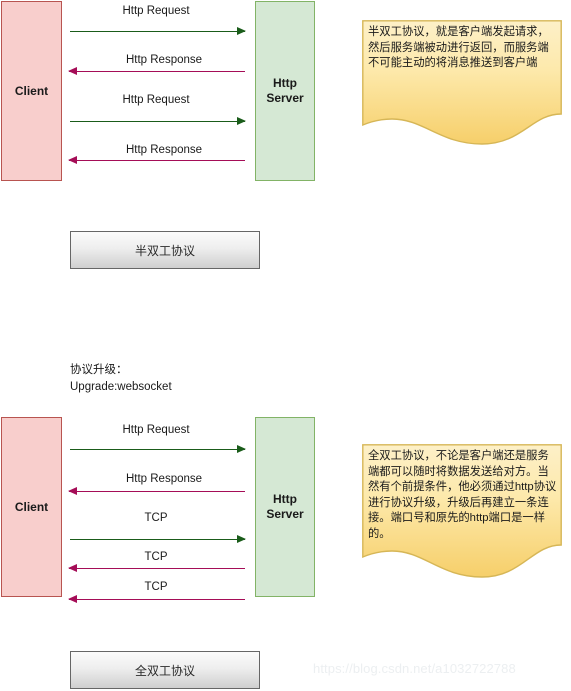 This screenshot has height=691, width=571. I want to click on message-label-http-request-2: Http Request, so click(156, 100).